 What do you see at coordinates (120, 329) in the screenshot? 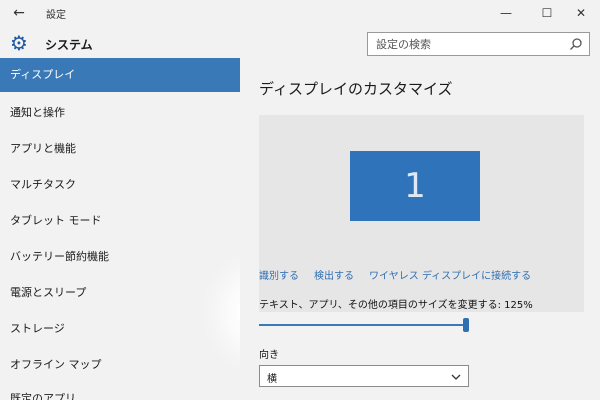
I see `sidebar-item-storage: ストレージ` at bounding box center [120, 329].